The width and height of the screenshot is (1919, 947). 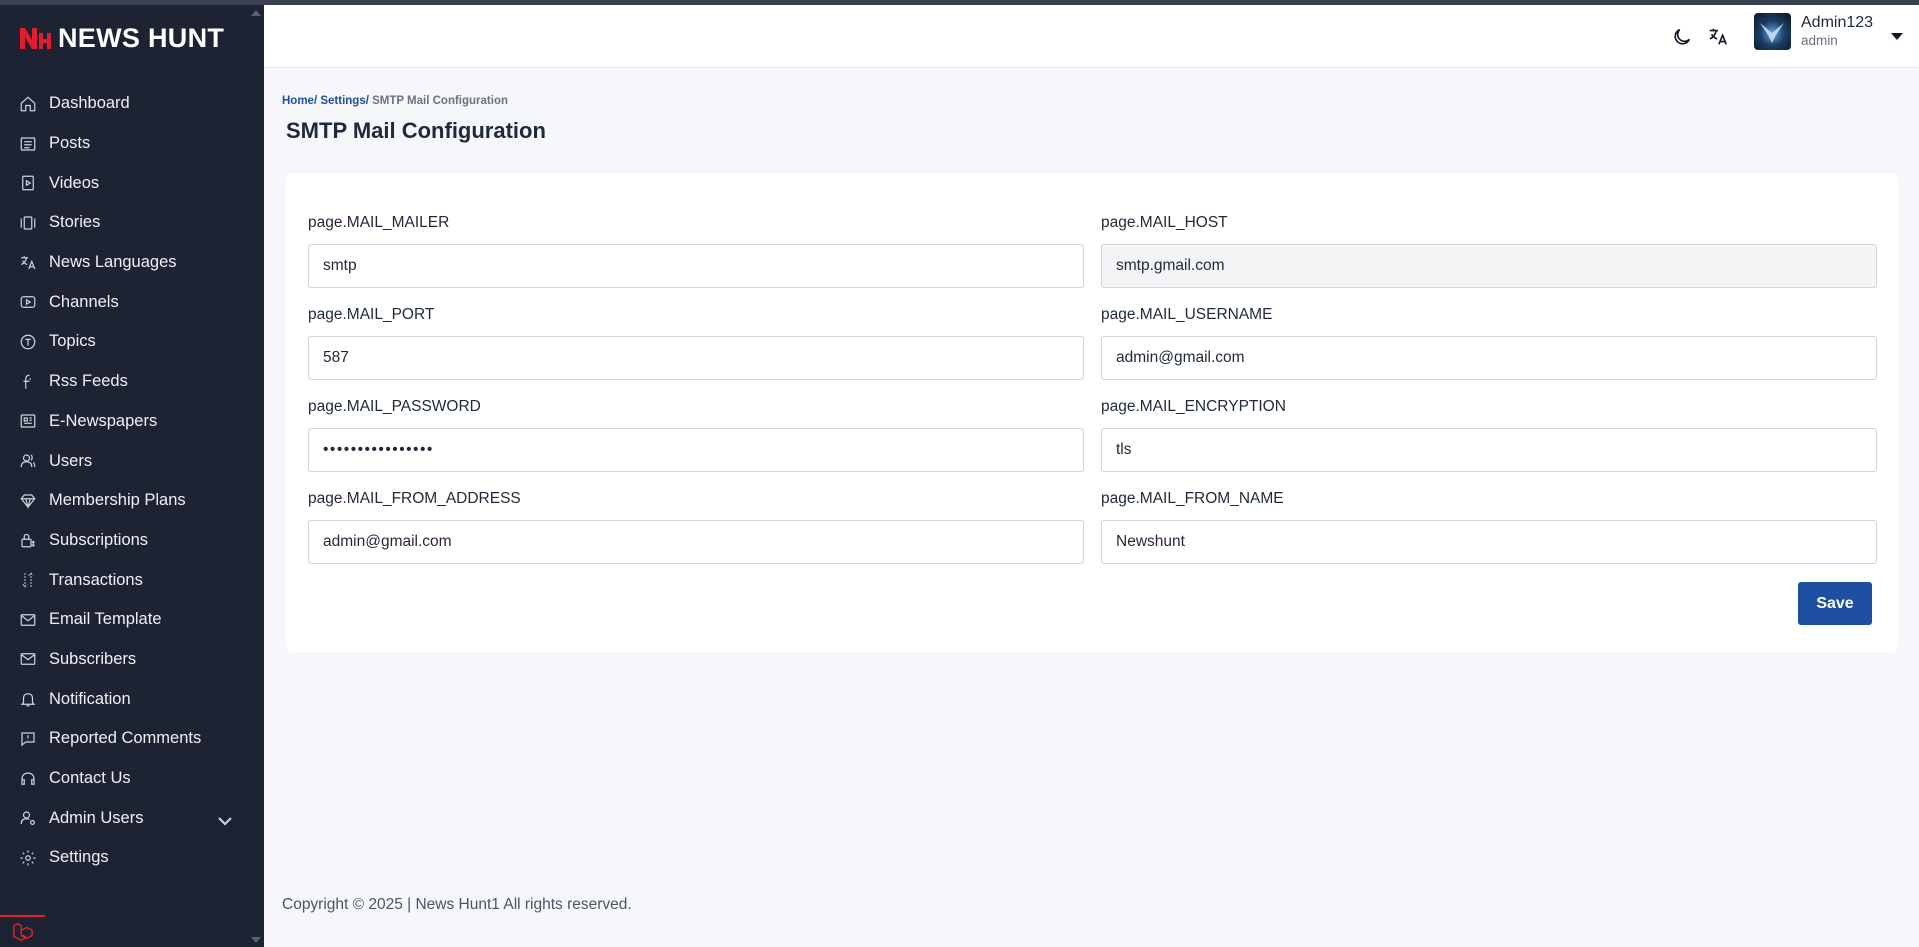 I want to click on sidebar-item-settings: Settings, so click(x=132, y=858).